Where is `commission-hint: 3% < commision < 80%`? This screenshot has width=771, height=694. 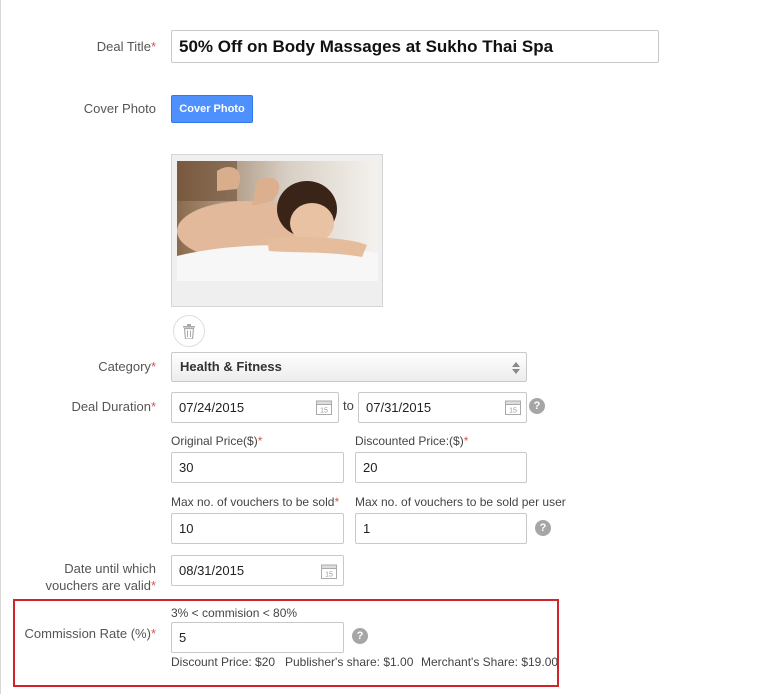
commission-hint: 3% < commision < 80% is located at coordinates (234, 613).